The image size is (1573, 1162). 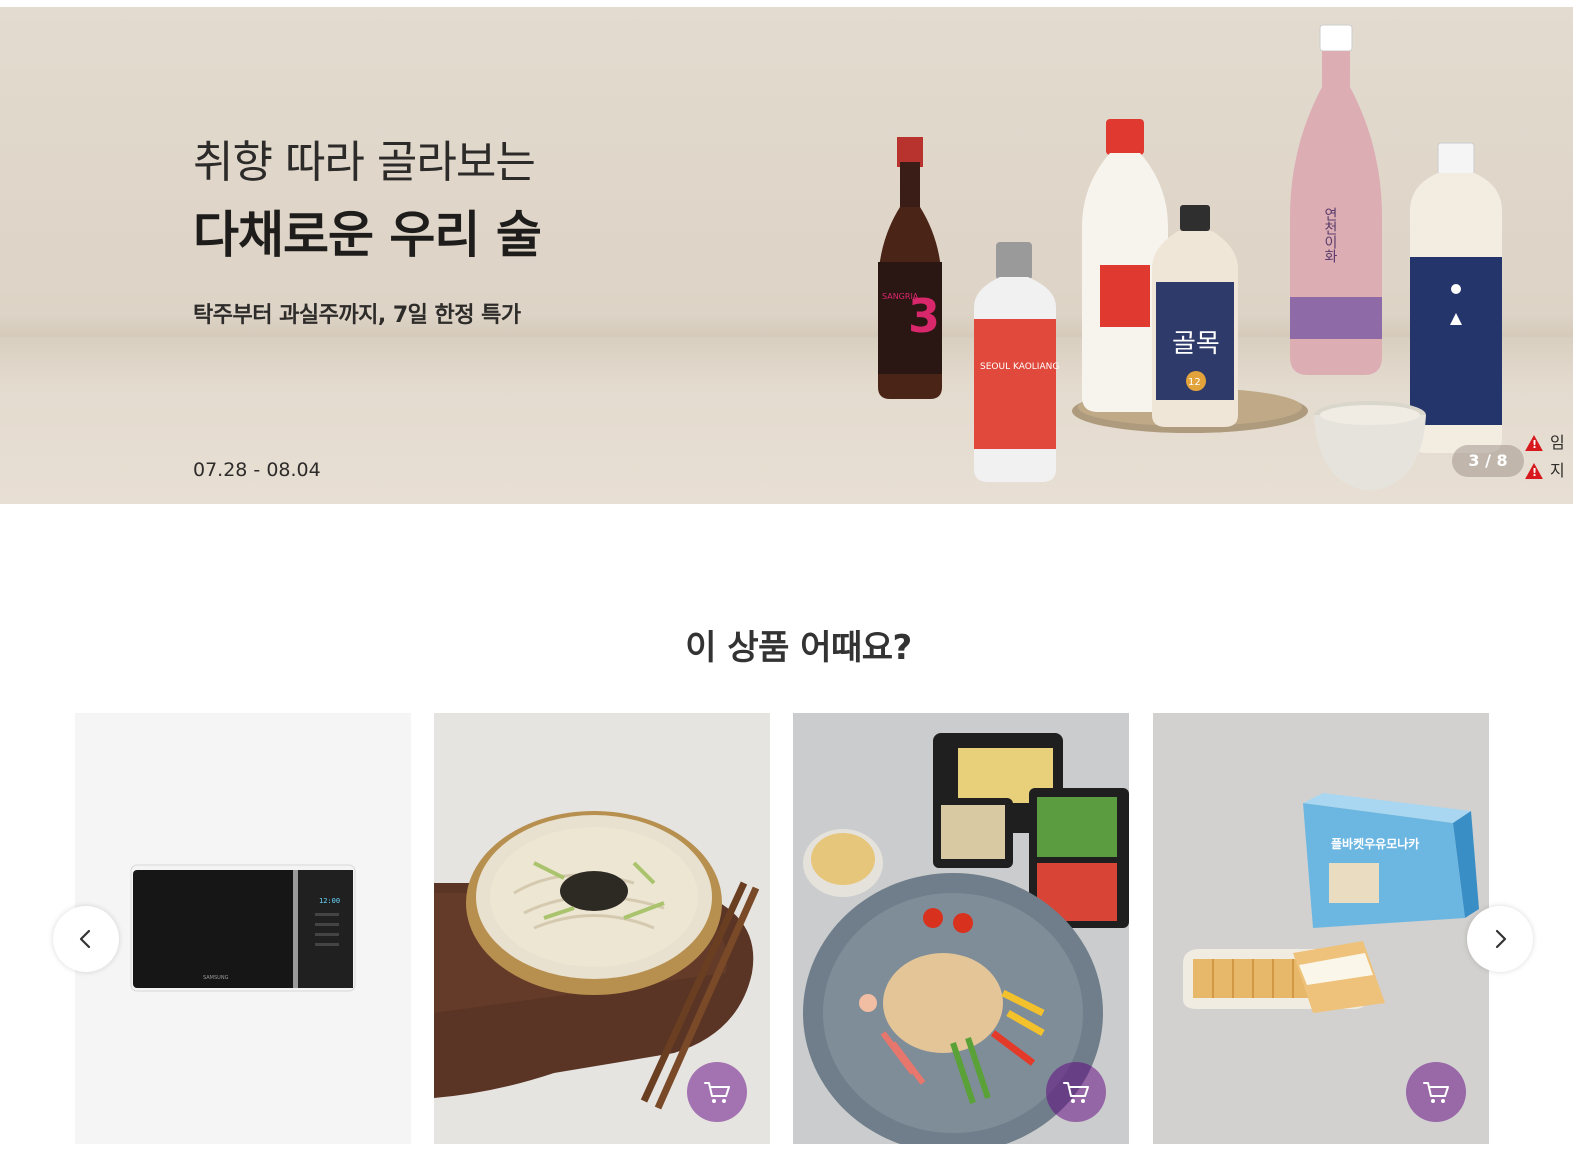 What do you see at coordinates (961, 928) in the screenshot?
I see `product-card-jellyfish-salad` at bounding box center [961, 928].